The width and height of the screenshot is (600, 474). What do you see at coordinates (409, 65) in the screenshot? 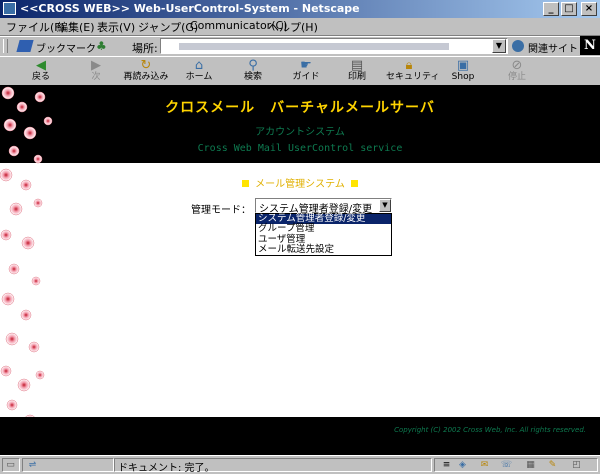
I see `lock-icon: 🔒︎` at bounding box center [409, 65].